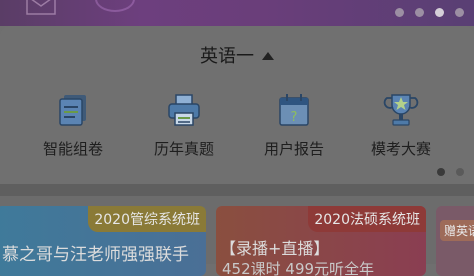 The width and height of the screenshot is (474, 276). Describe the element at coordinates (450, 172) in the screenshot. I see `feature-page-indicator` at that location.